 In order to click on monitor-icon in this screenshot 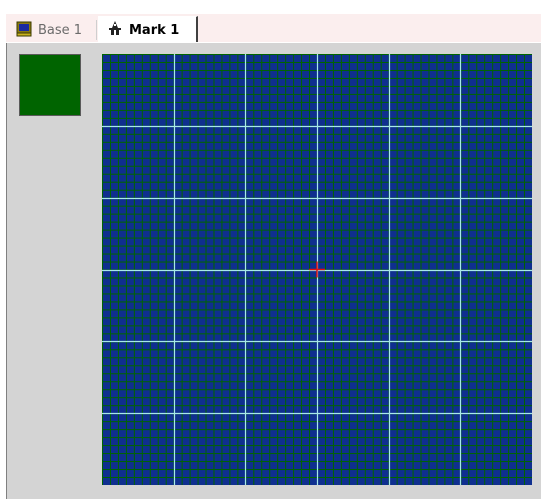, I will do `click(24, 31)`.